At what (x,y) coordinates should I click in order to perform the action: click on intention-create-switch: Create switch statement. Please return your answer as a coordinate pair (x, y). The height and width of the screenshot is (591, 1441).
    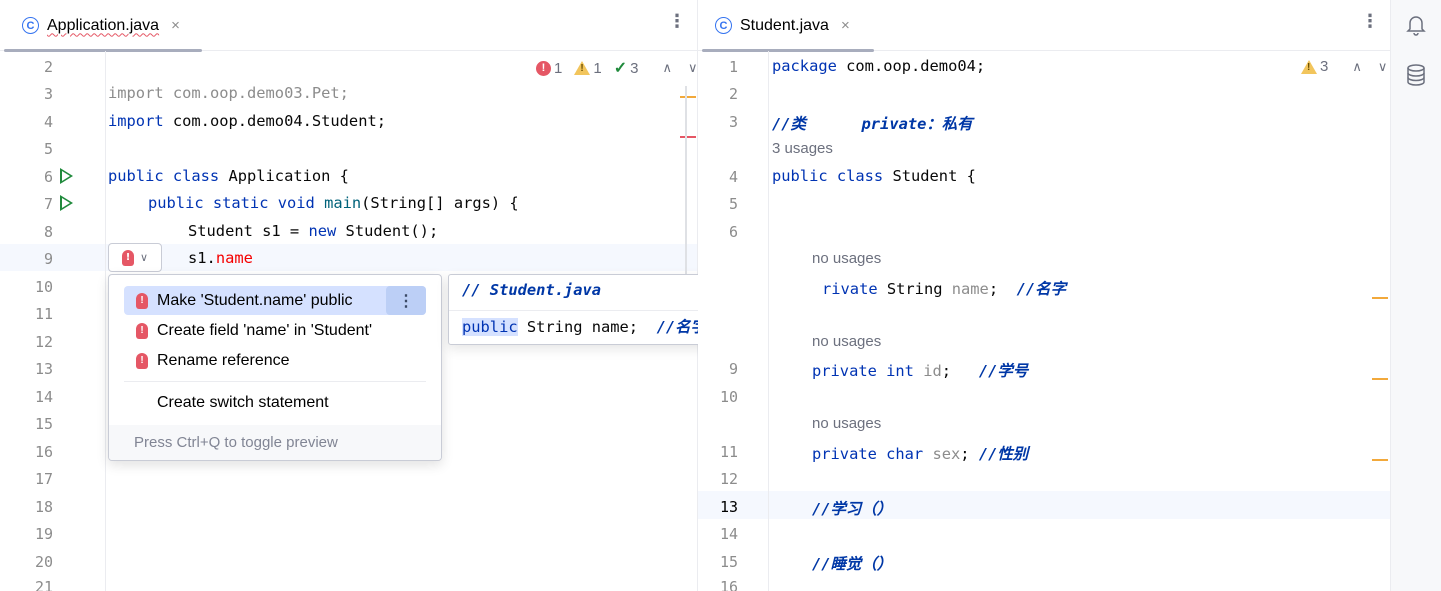
    Looking at the image, I should click on (275, 402).